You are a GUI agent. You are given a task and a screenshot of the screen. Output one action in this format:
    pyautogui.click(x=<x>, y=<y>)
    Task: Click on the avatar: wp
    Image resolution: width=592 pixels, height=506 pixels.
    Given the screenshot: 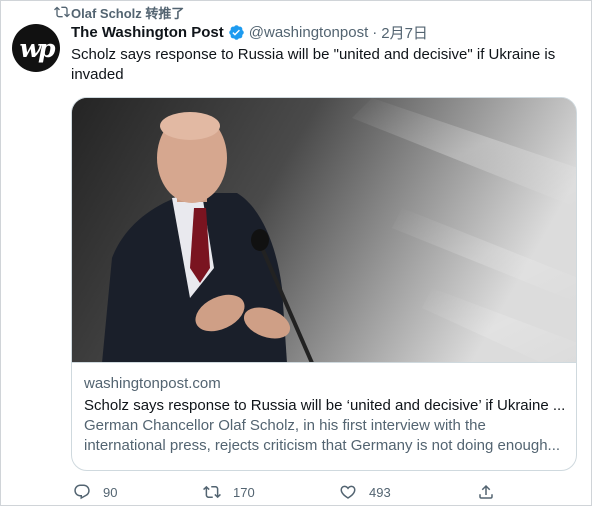 What is the action you would take?
    pyautogui.click(x=36, y=48)
    